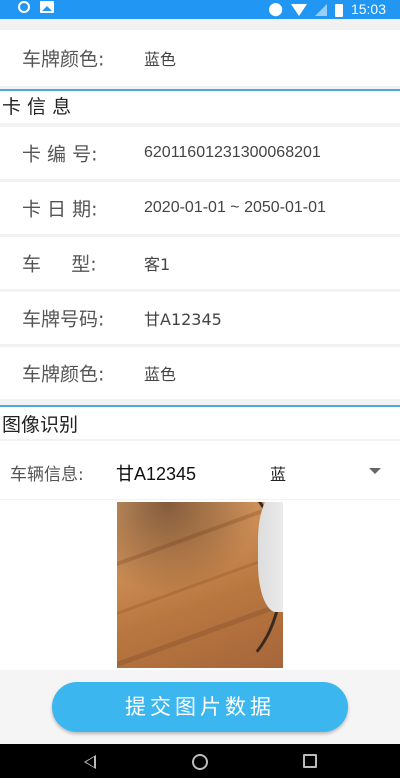 This screenshot has width=400, height=778. What do you see at coordinates (368, 9) in the screenshot?
I see `status-time: 15:03` at bounding box center [368, 9].